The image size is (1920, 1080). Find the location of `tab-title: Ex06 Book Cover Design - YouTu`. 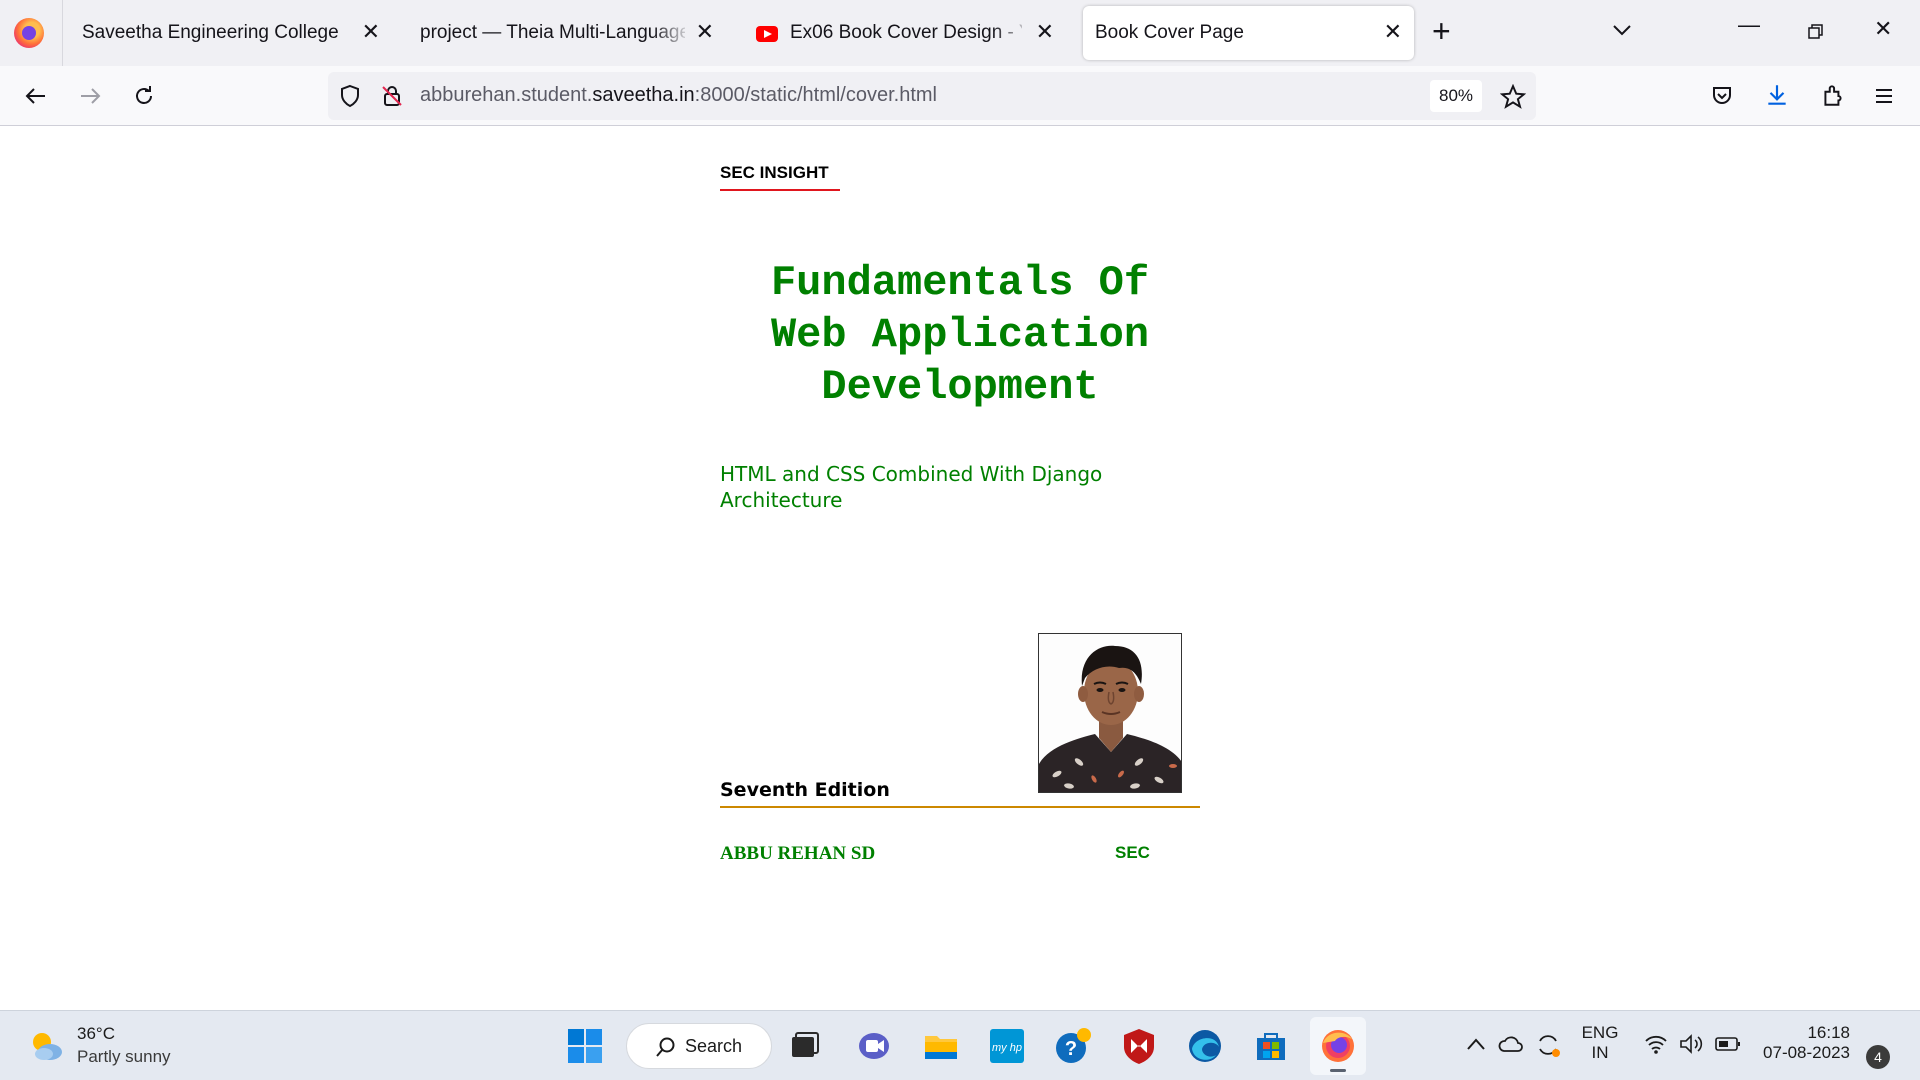

tab-title: Ex06 Book Cover Design - YouTu is located at coordinates (906, 32).